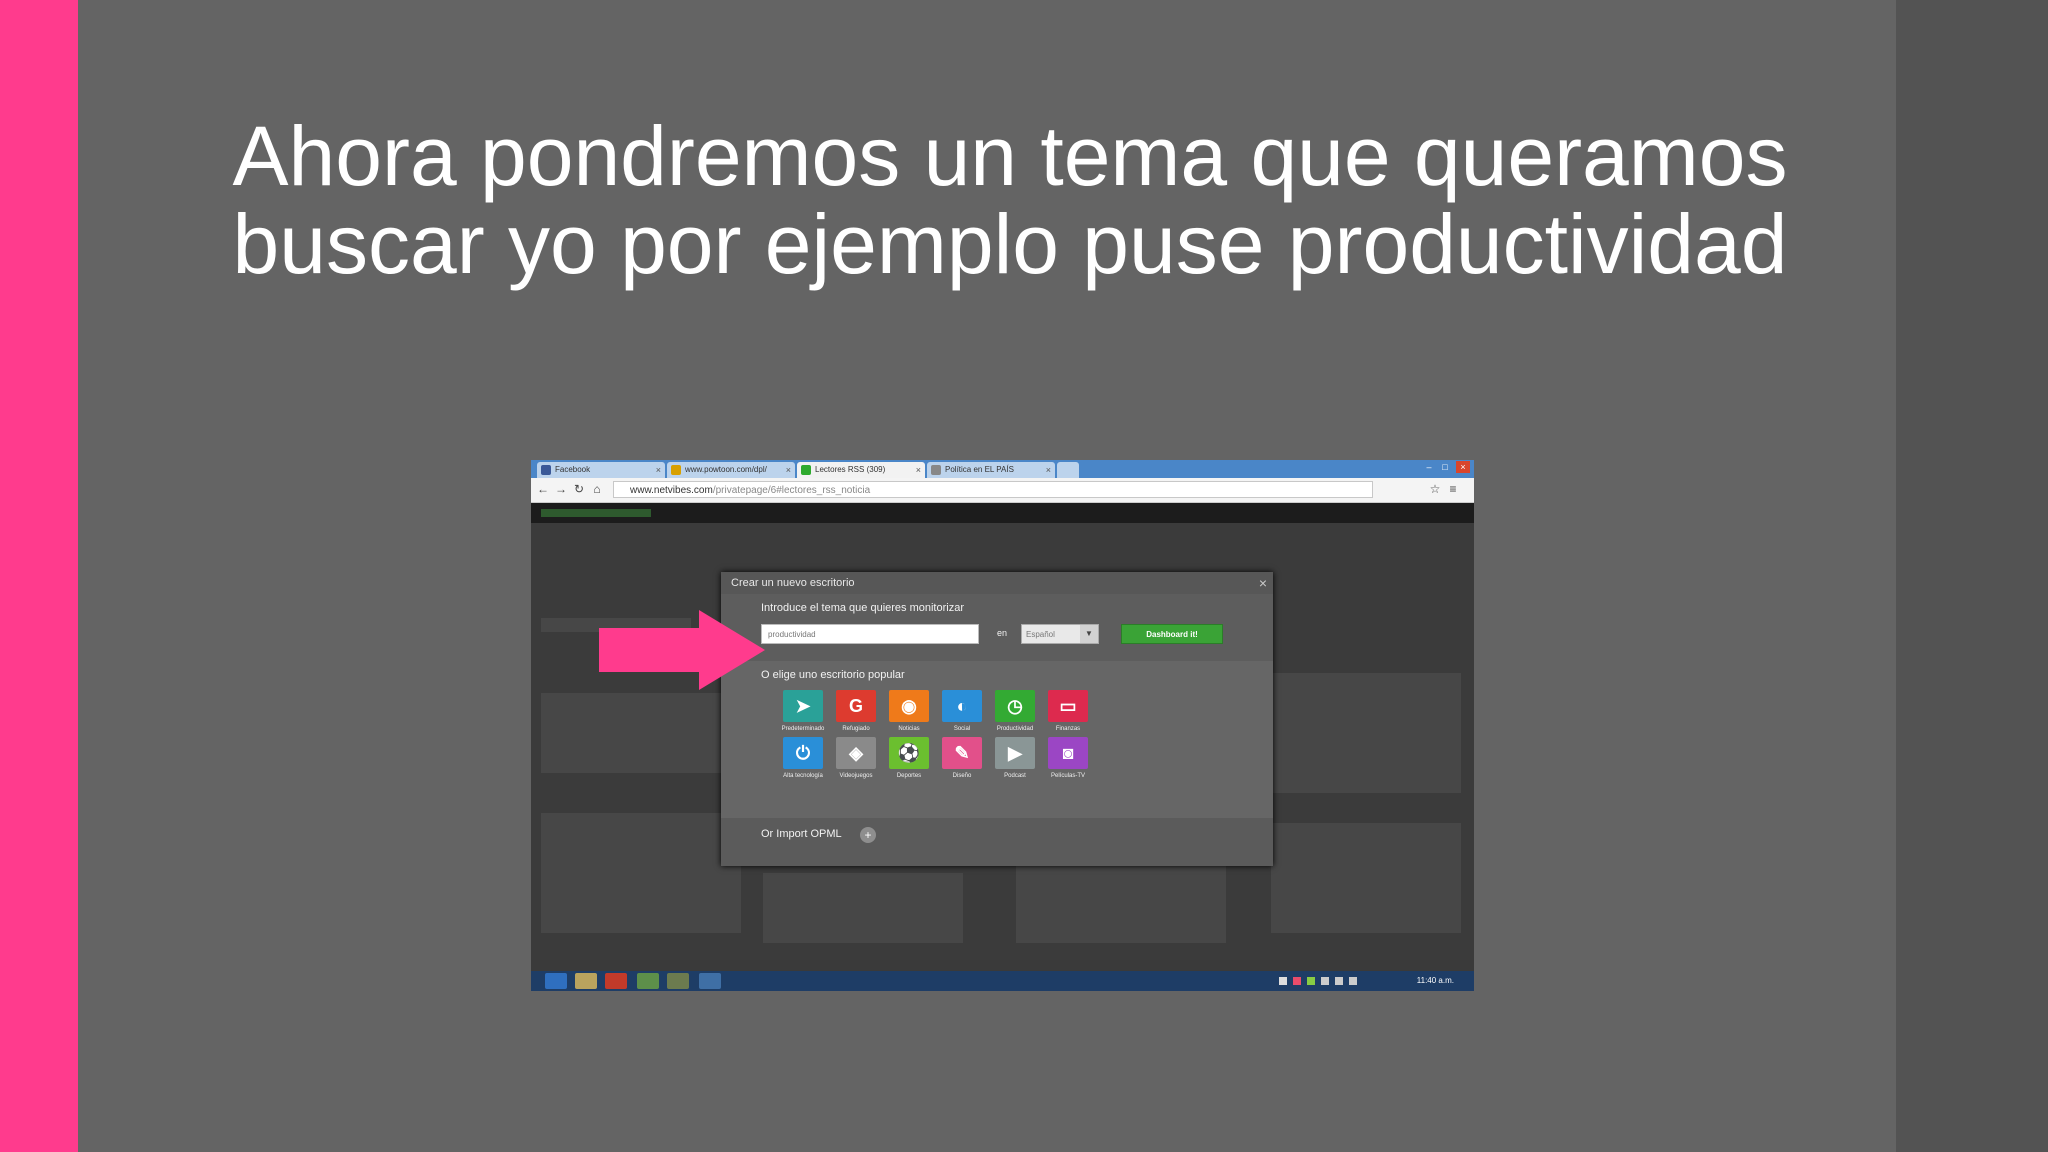 This screenshot has height=1152, width=2048. Describe the element at coordinates (1453, 489) in the screenshot. I see `menu-icon: ≡` at that location.